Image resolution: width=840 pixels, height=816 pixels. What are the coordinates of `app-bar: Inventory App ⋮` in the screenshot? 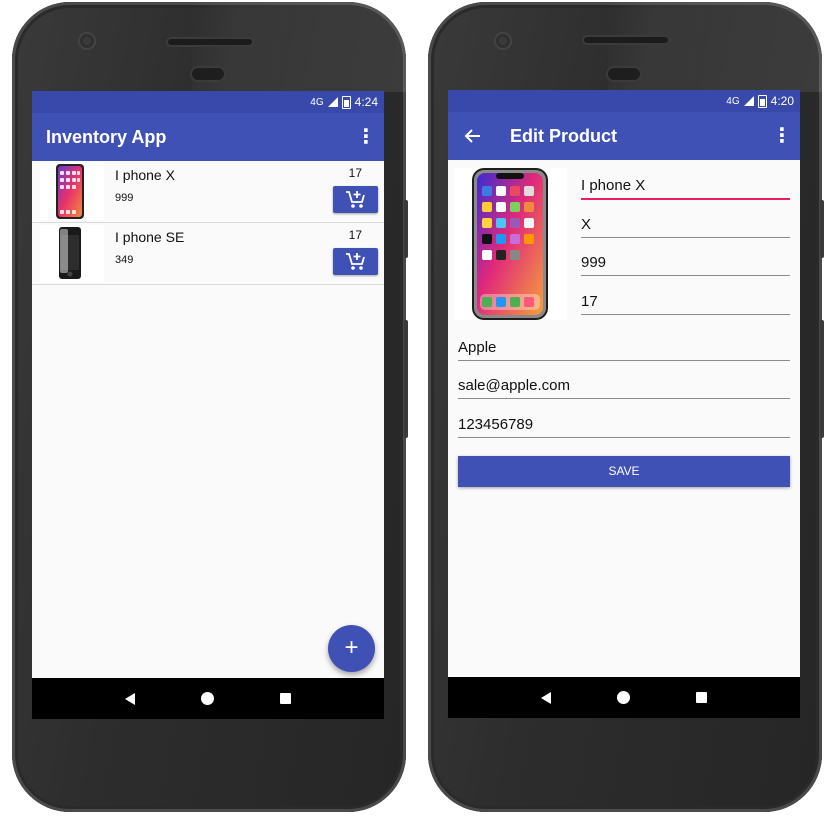 It's located at (208, 137).